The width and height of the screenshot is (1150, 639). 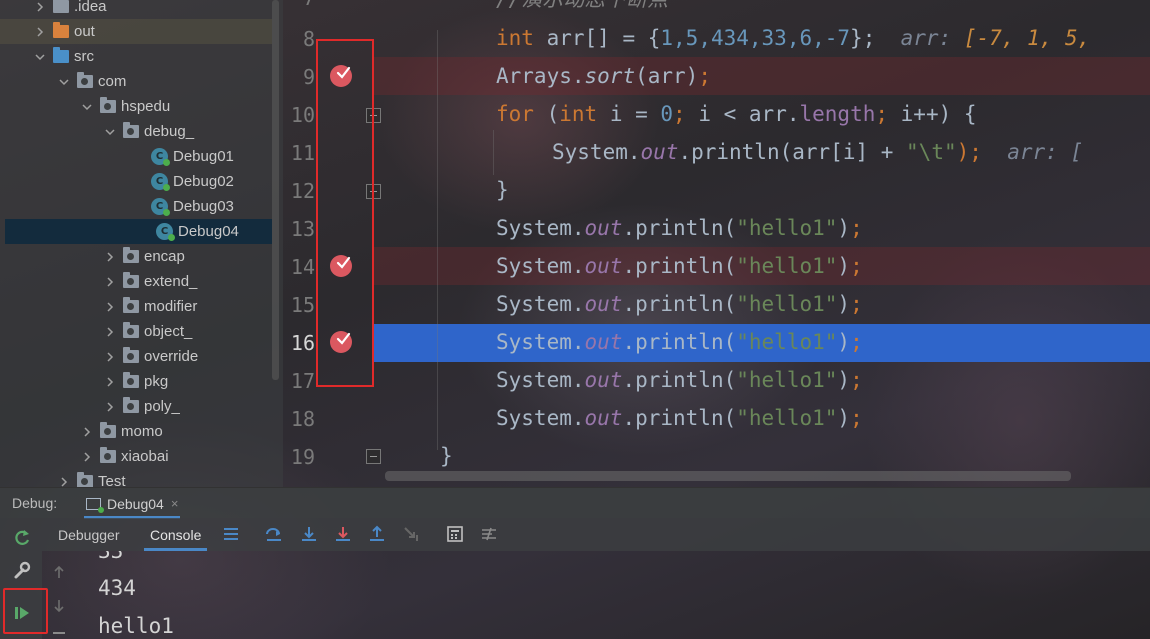 I want to click on tree-item-test: Test, so click(x=136, y=478).